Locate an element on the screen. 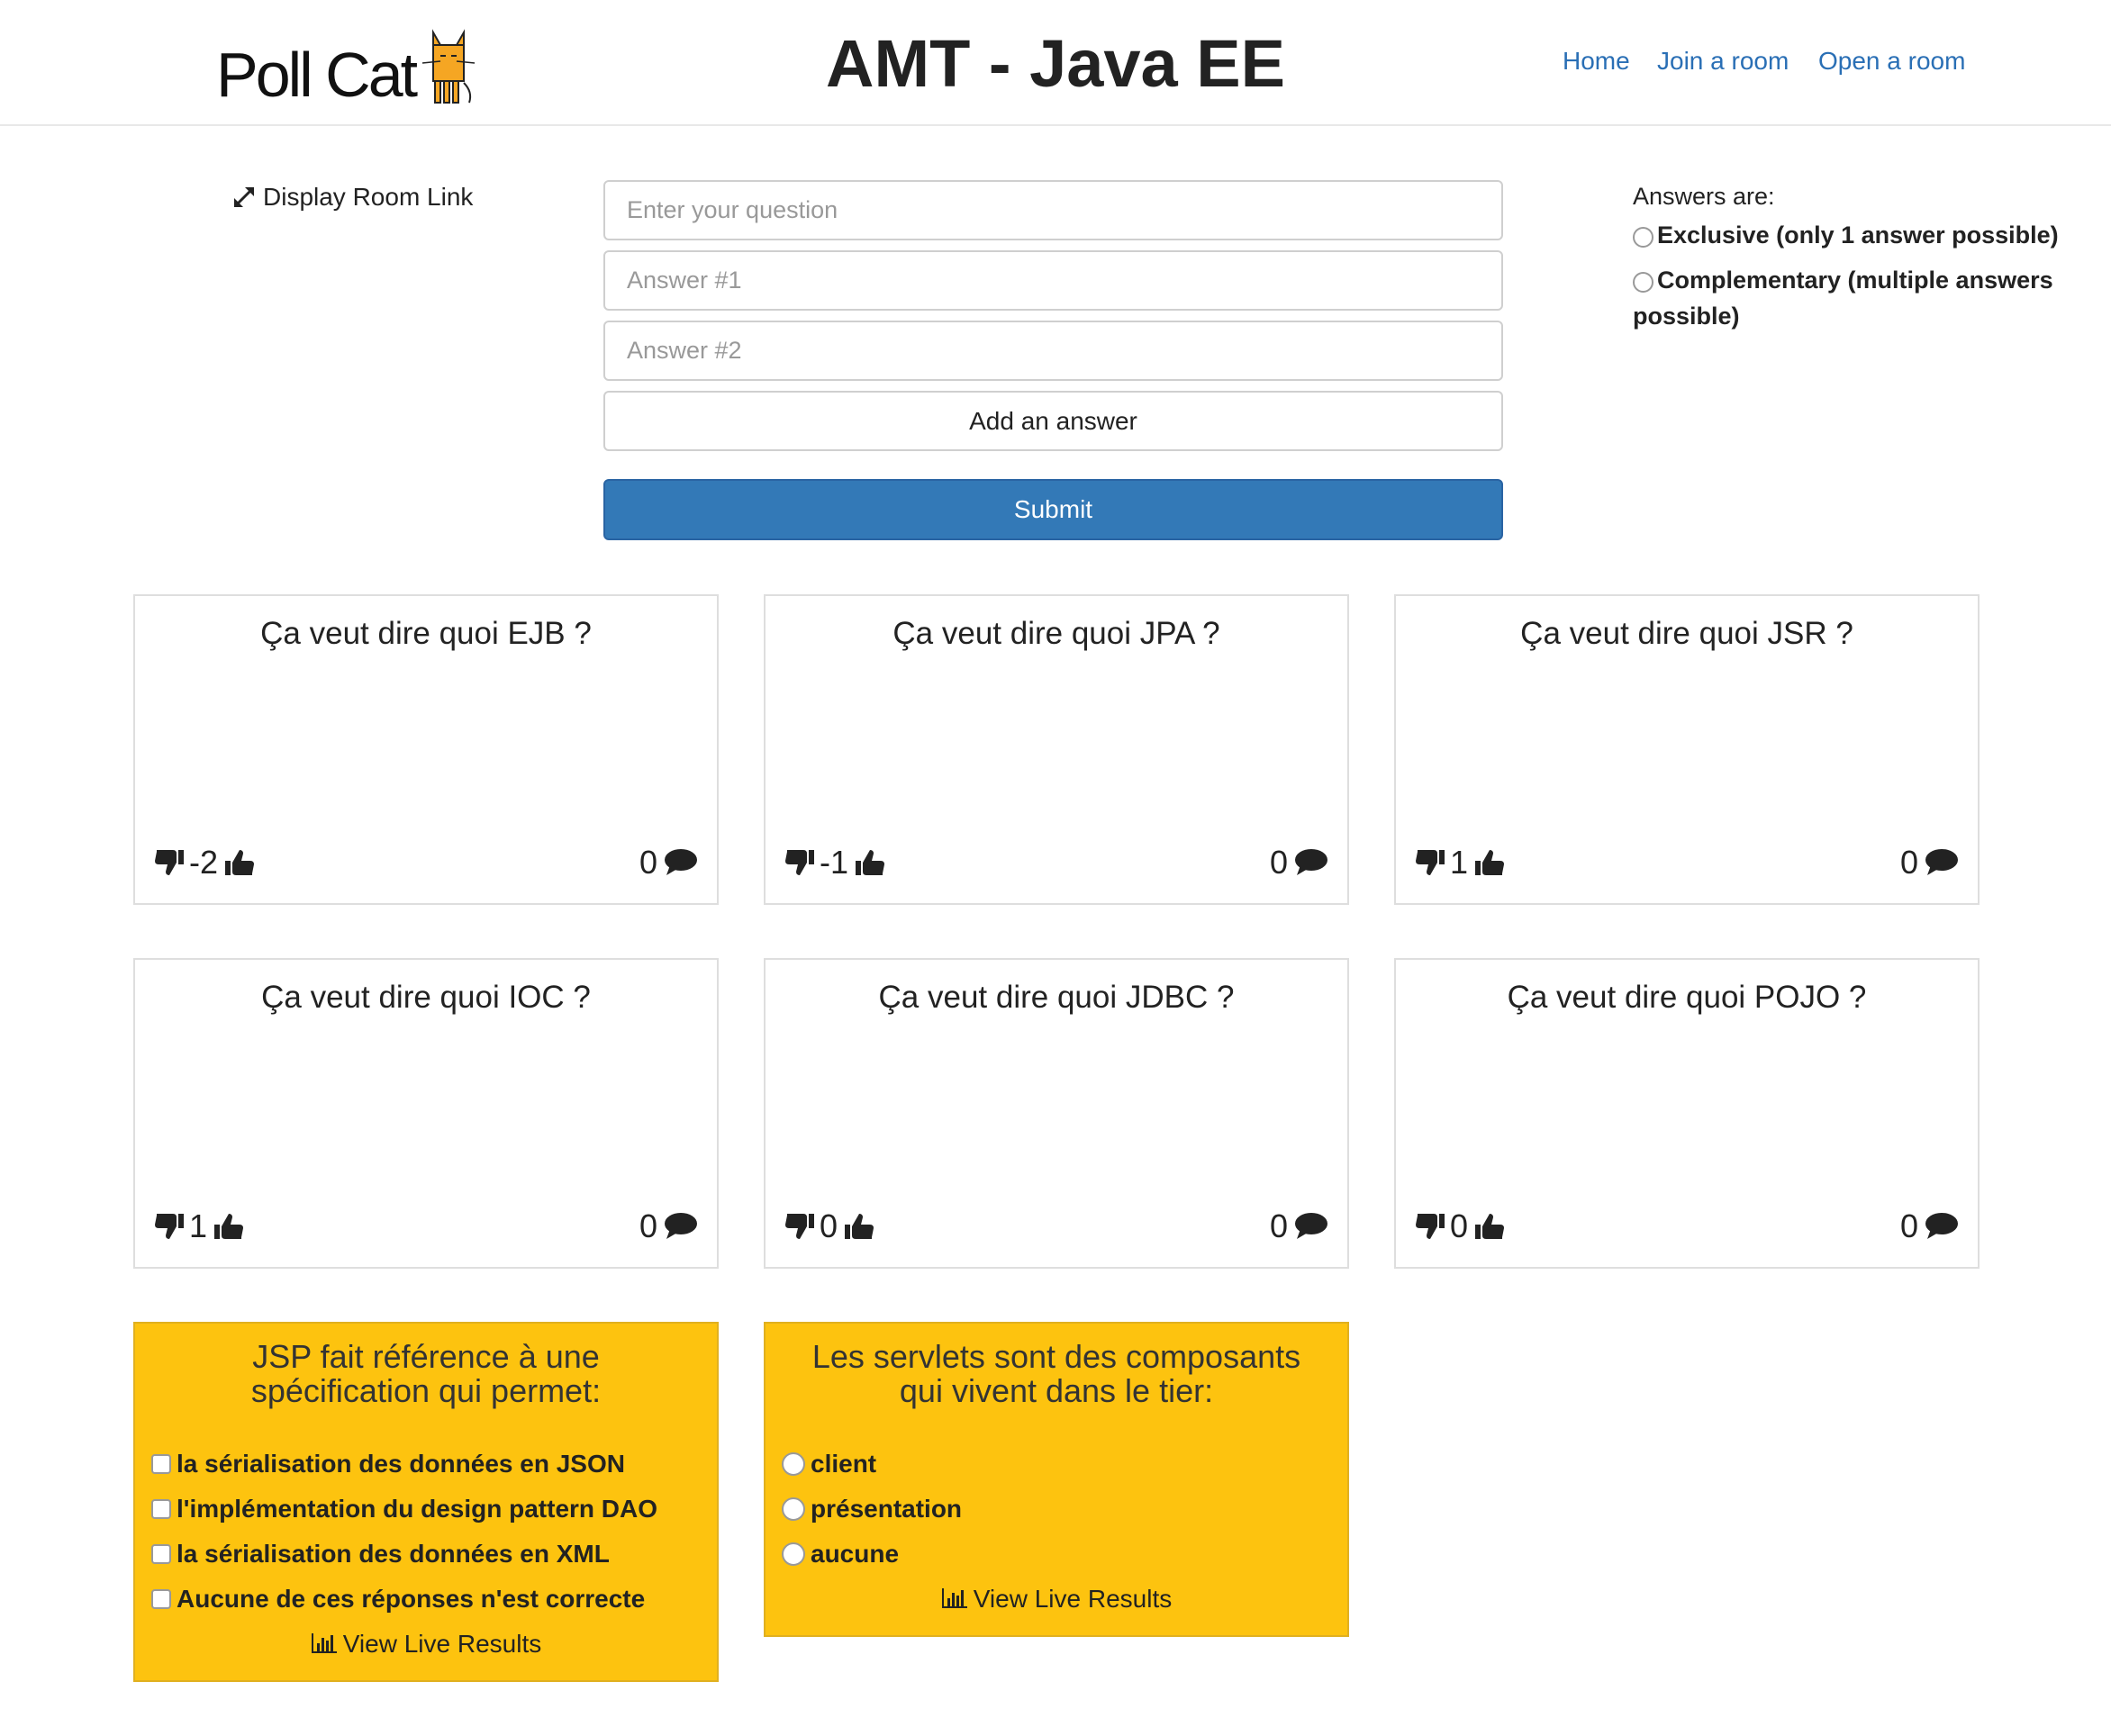  display-room-link-label: Display Room Link is located at coordinates (369, 197).